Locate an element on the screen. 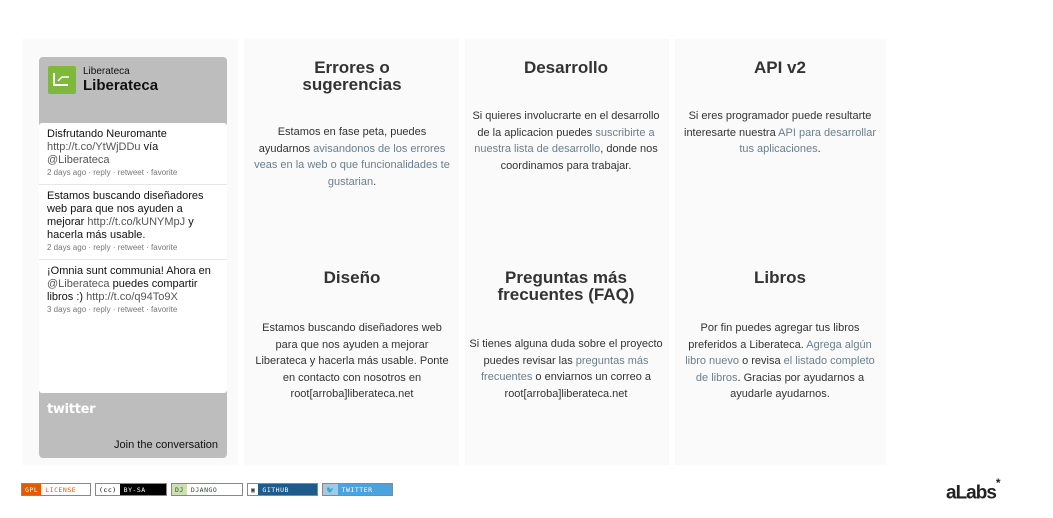 The width and height of the screenshot is (1053, 518). liberateca-logo-icon is located at coordinates (62, 80).